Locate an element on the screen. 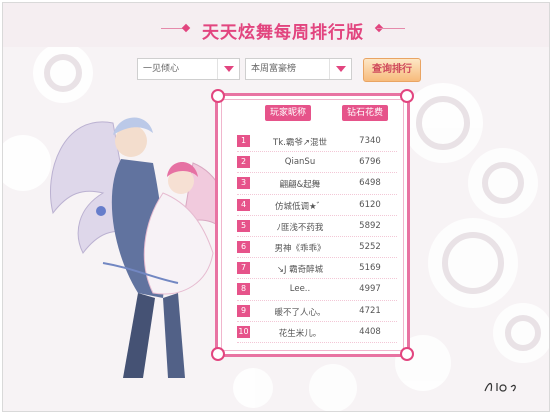 This screenshot has height=415, width=553. diamond-value: 4408 is located at coordinates (370, 331).